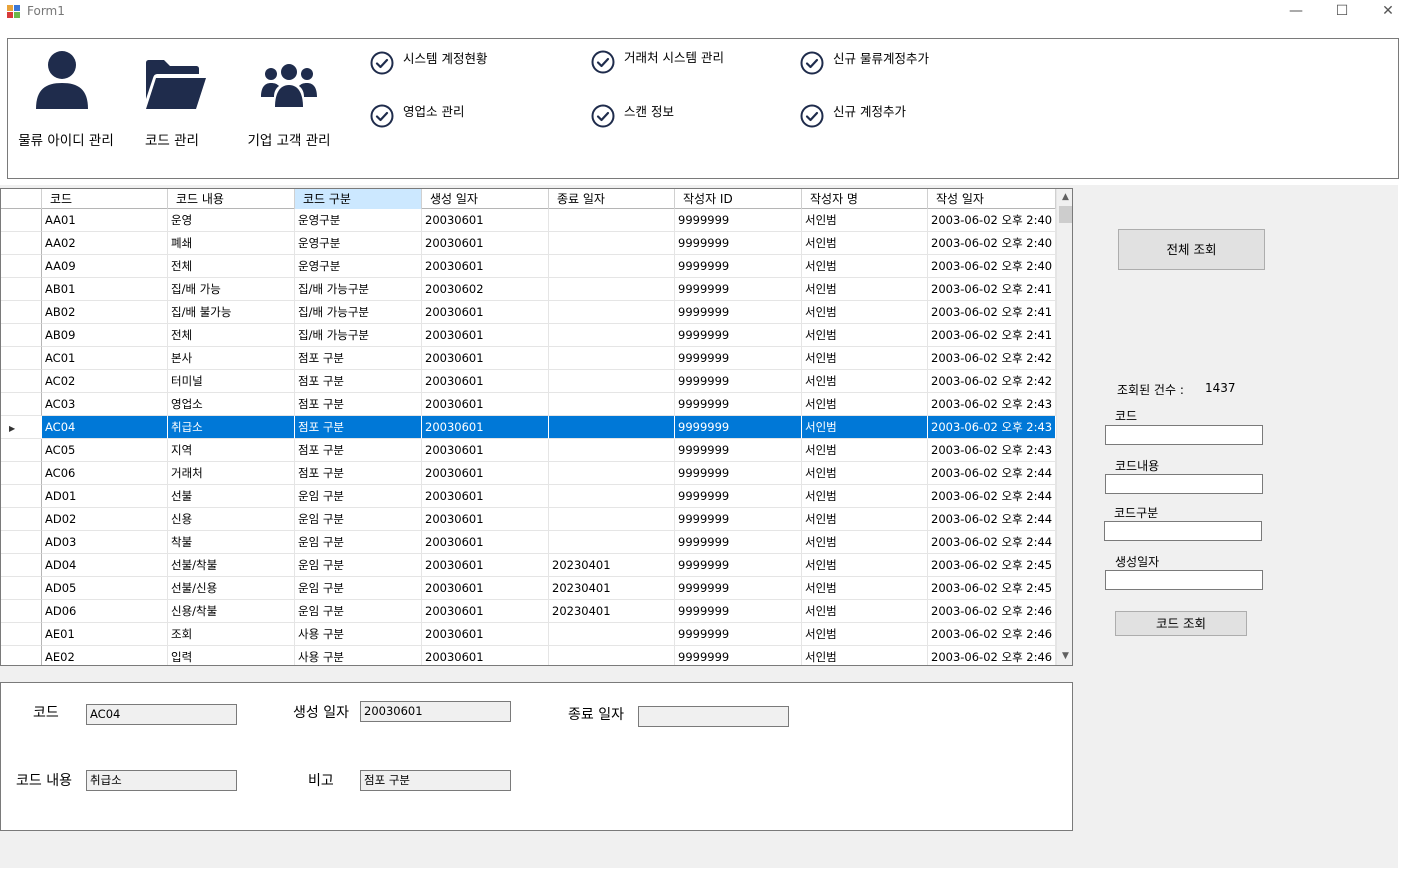 Image resolution: width=1410 pixels, height=884 pixels. I want to click on table-cell: 신용/착불, so click(231, 611).